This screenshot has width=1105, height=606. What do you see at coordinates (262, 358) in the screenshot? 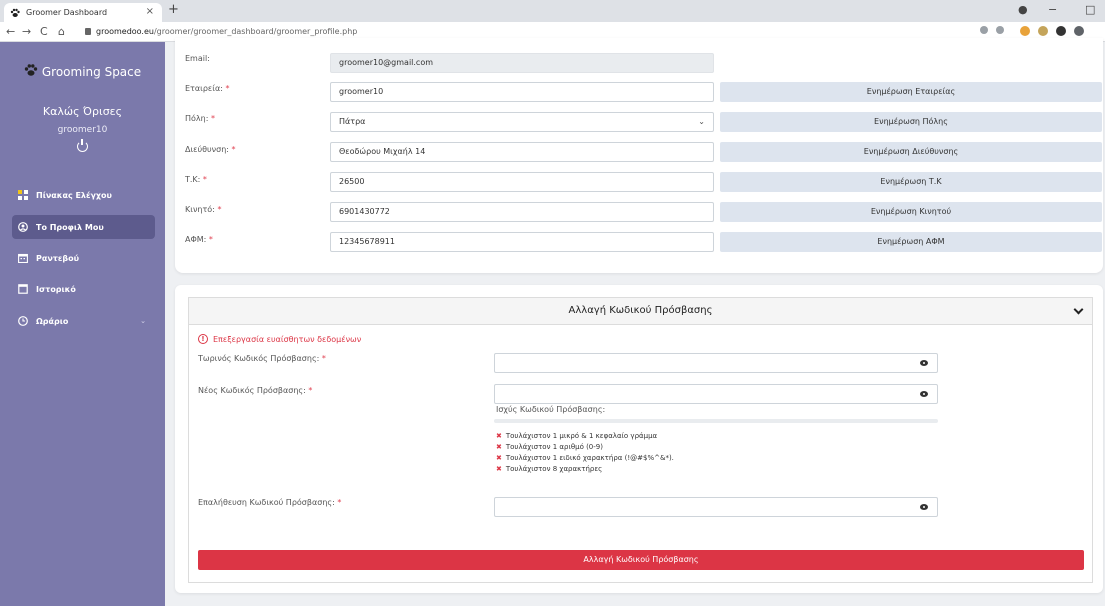
I see `current-password-label: Τωρινός Κωδικός Πρόσβασης: *` at bounding box center [262, 358].